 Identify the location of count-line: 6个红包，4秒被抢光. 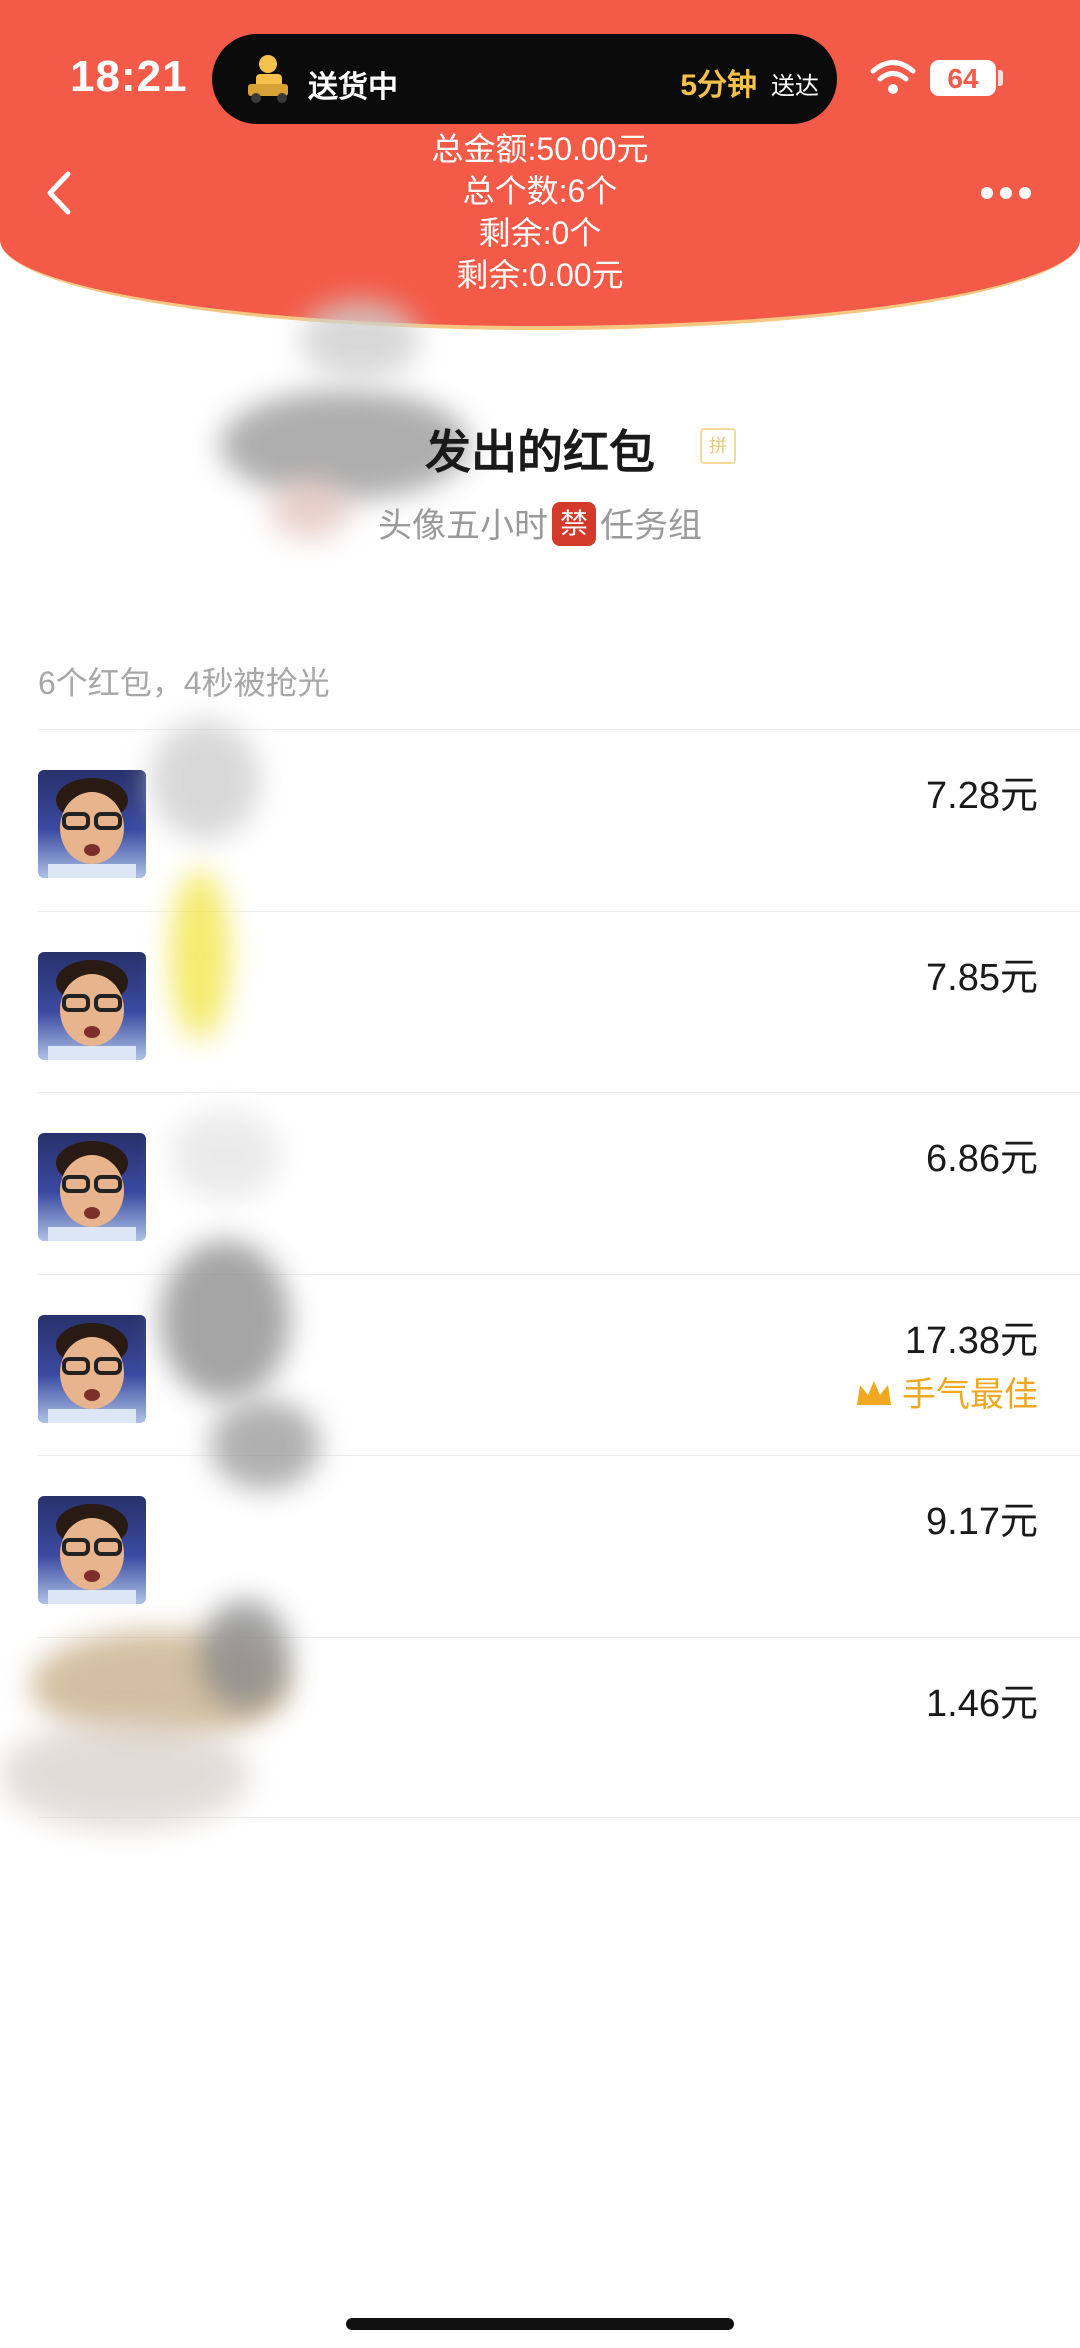
(184, 683).